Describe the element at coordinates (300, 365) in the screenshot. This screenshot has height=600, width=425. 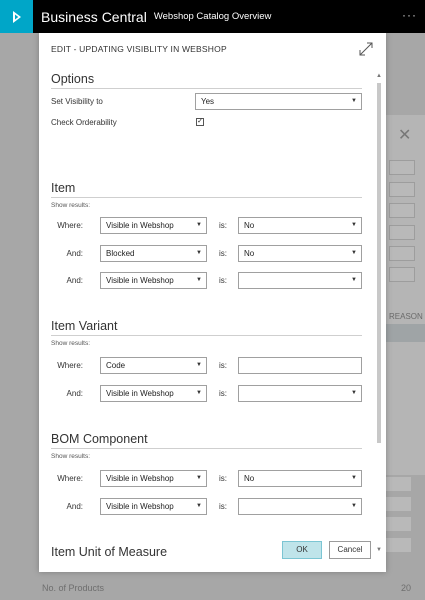
I see `item-variant-value-input` at that location.